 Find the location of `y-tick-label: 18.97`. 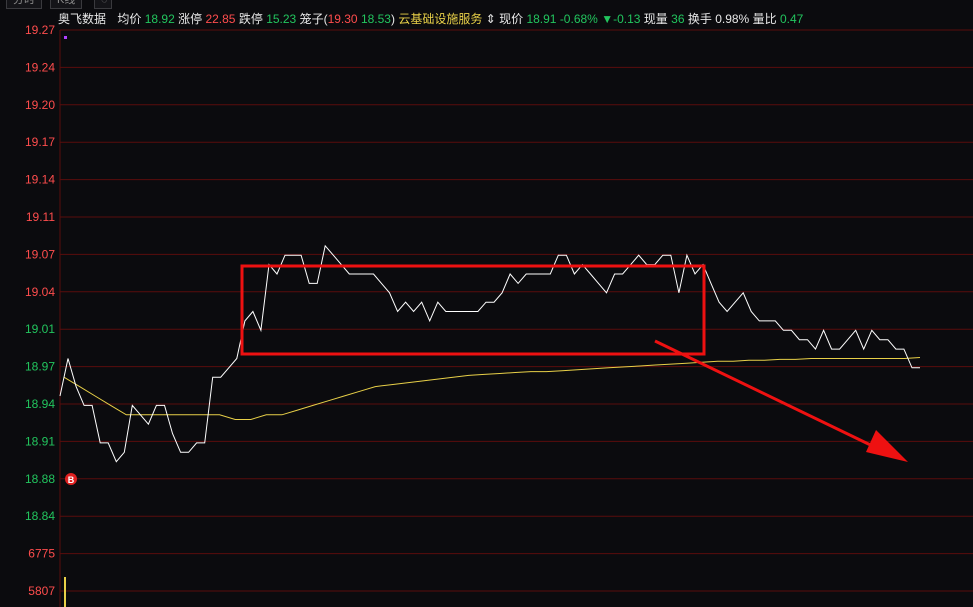

y-tick-label: 18.97 is located at coordinates (40, 367).